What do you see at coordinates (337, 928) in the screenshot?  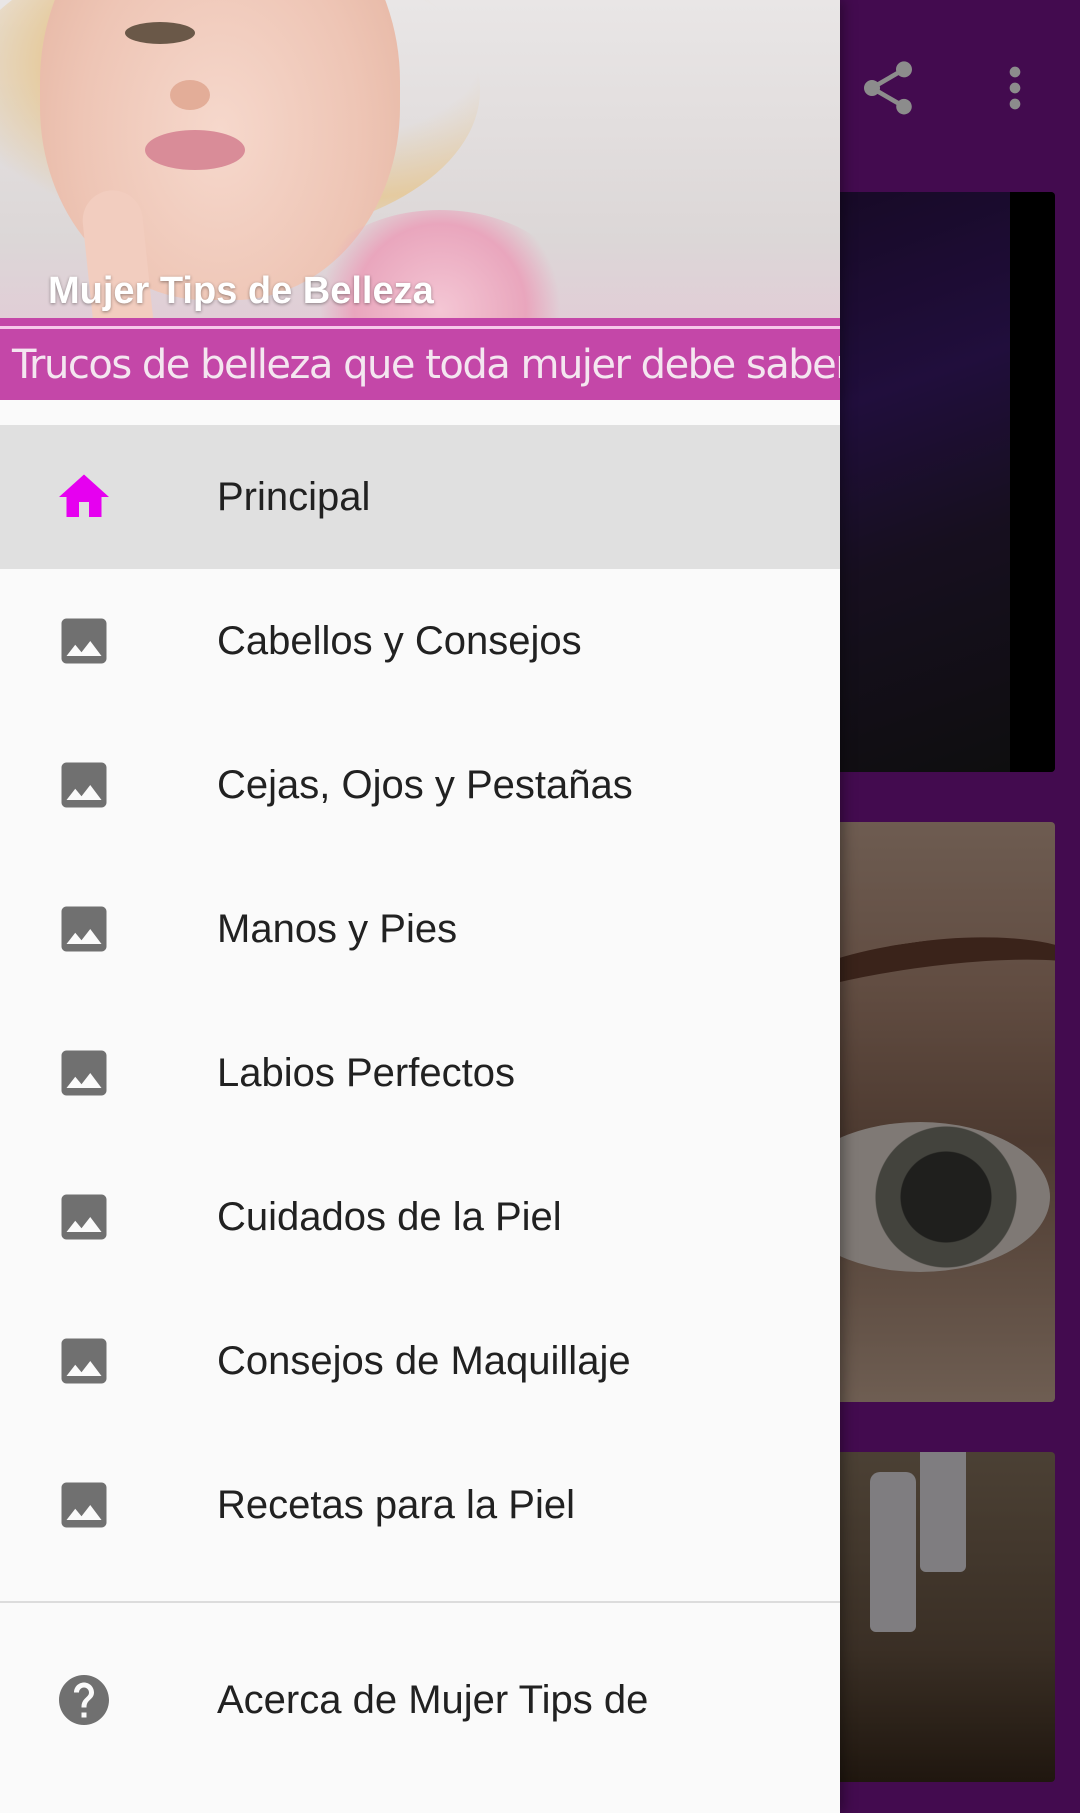 I see `menu-item-label: Manos y Pies` at bounding box center [337, 928].